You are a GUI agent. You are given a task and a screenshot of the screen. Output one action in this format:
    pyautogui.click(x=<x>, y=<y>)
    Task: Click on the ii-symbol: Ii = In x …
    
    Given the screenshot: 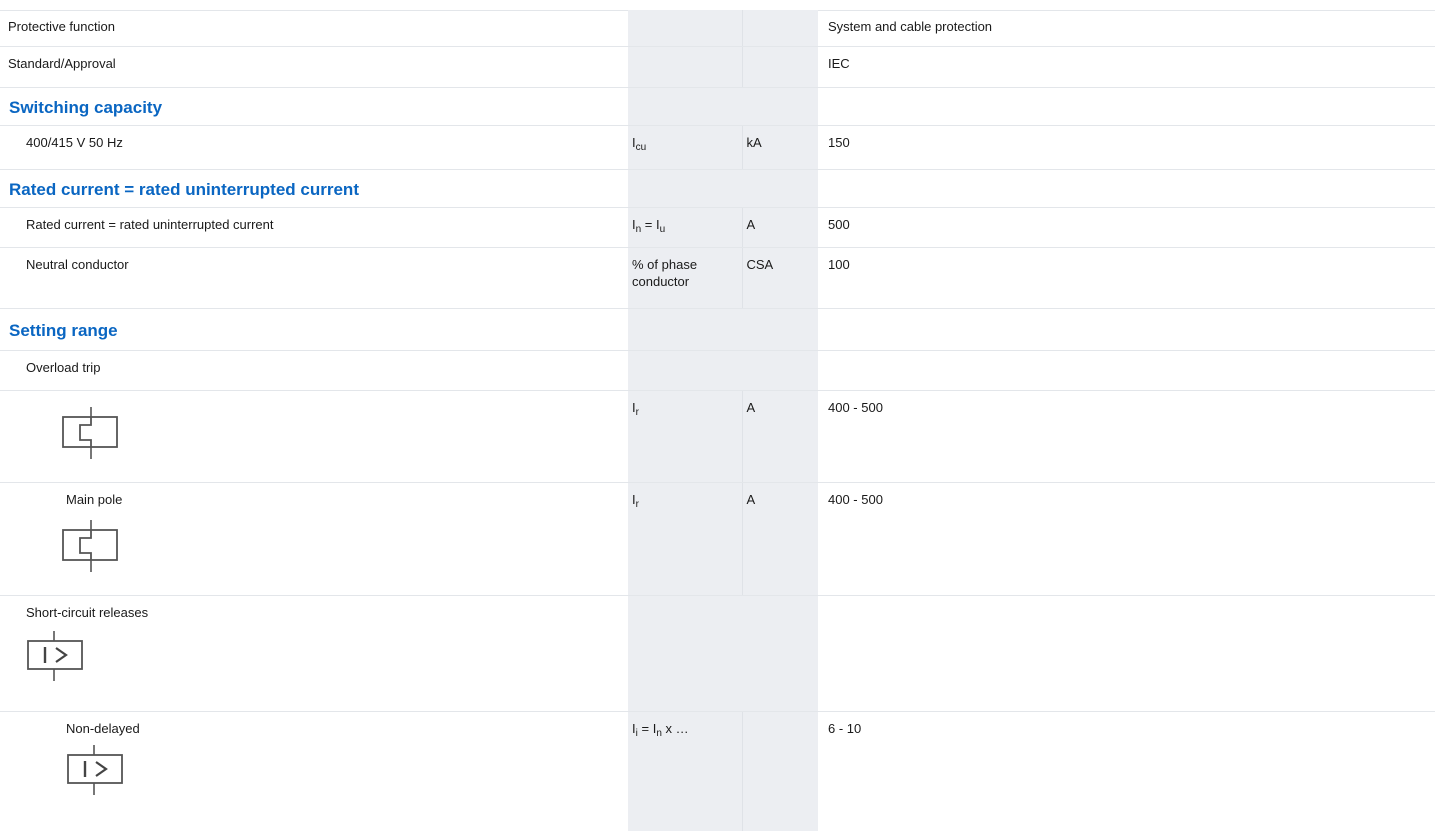 What is the action you would take?
    pyautogui.click(x=685, y=771)
    